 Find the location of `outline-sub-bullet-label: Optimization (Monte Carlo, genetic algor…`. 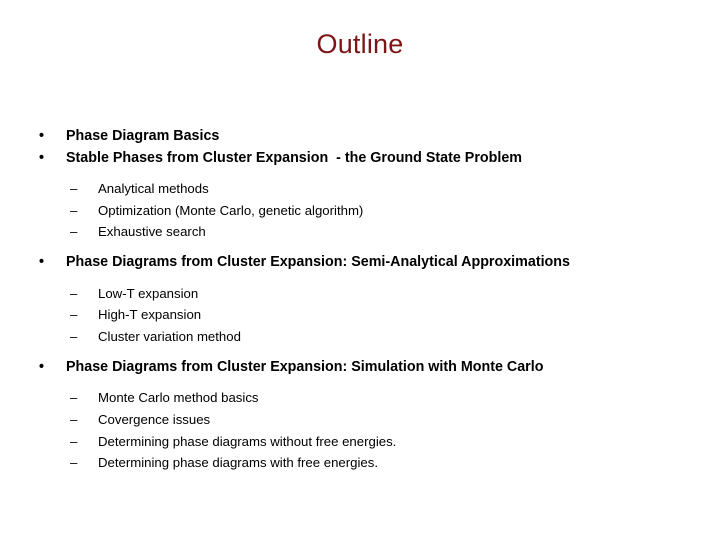

outline-sub-bullet-label: Optimization (Monte Carlo, genetic algor… is located at coordinates (231, 210).